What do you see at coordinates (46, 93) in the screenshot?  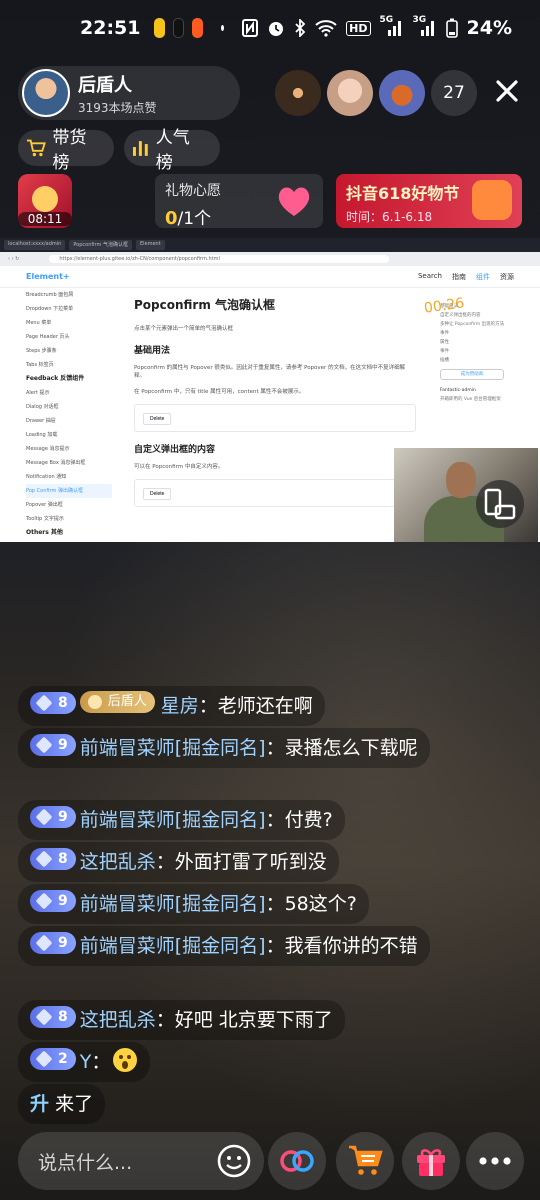 I see `host-avatar` at bounding box center [46, 93].